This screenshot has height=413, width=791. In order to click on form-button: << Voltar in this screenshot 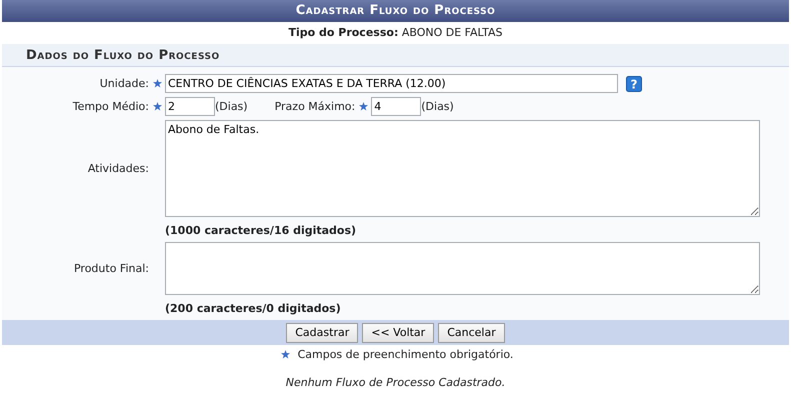, I will do `click(398, 332)`.